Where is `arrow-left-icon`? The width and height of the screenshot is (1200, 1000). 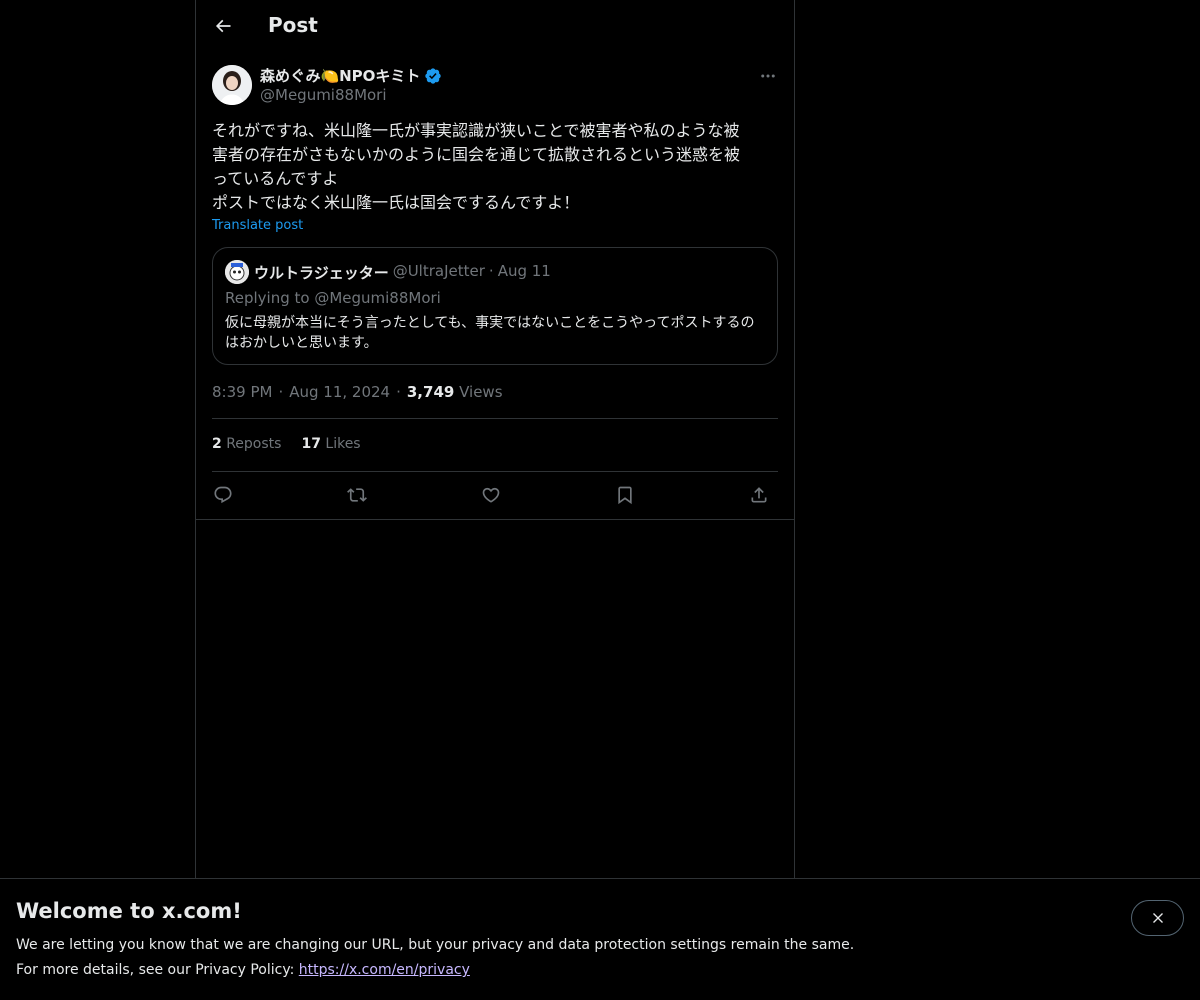
arrow-left-icon is located at coordinates (223, 26).